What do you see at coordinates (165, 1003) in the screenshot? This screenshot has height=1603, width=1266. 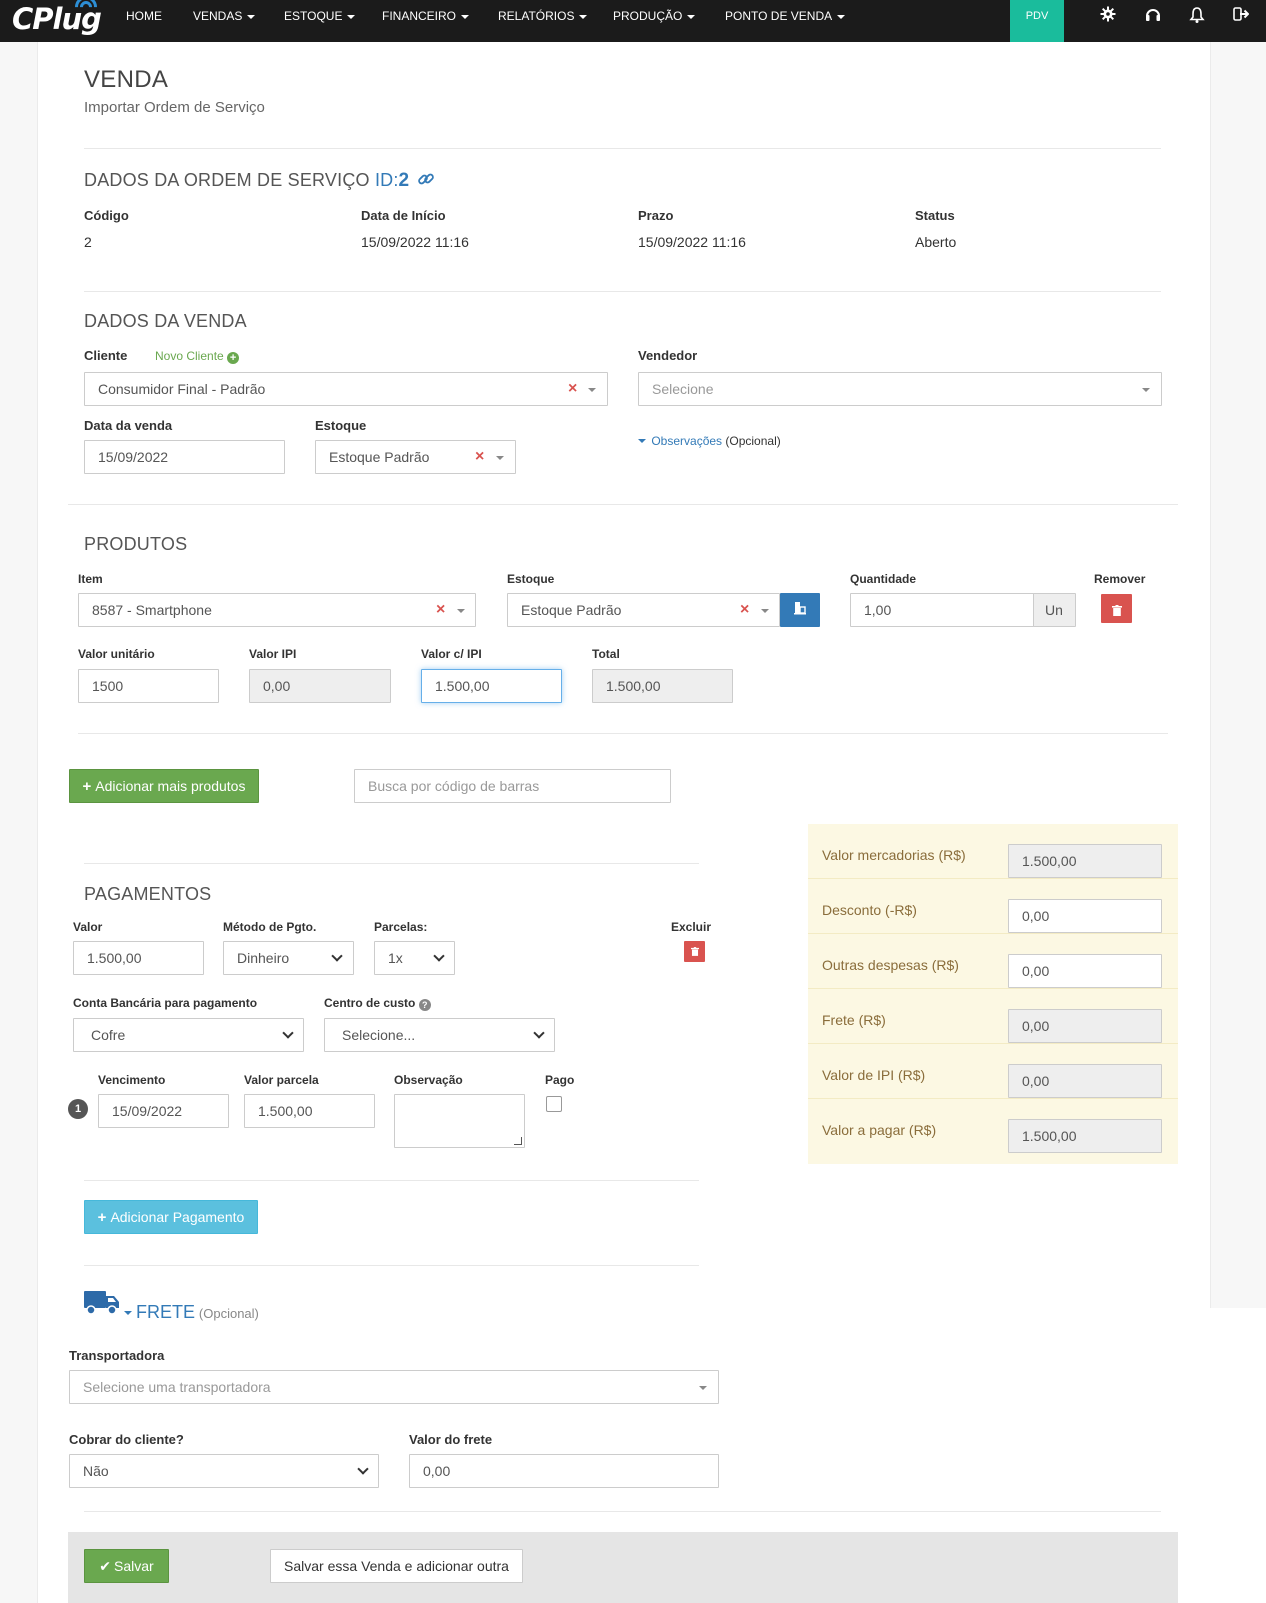 I see `conta-label: Conta Bancária para pagamento` at bounding box center [165, 1003].